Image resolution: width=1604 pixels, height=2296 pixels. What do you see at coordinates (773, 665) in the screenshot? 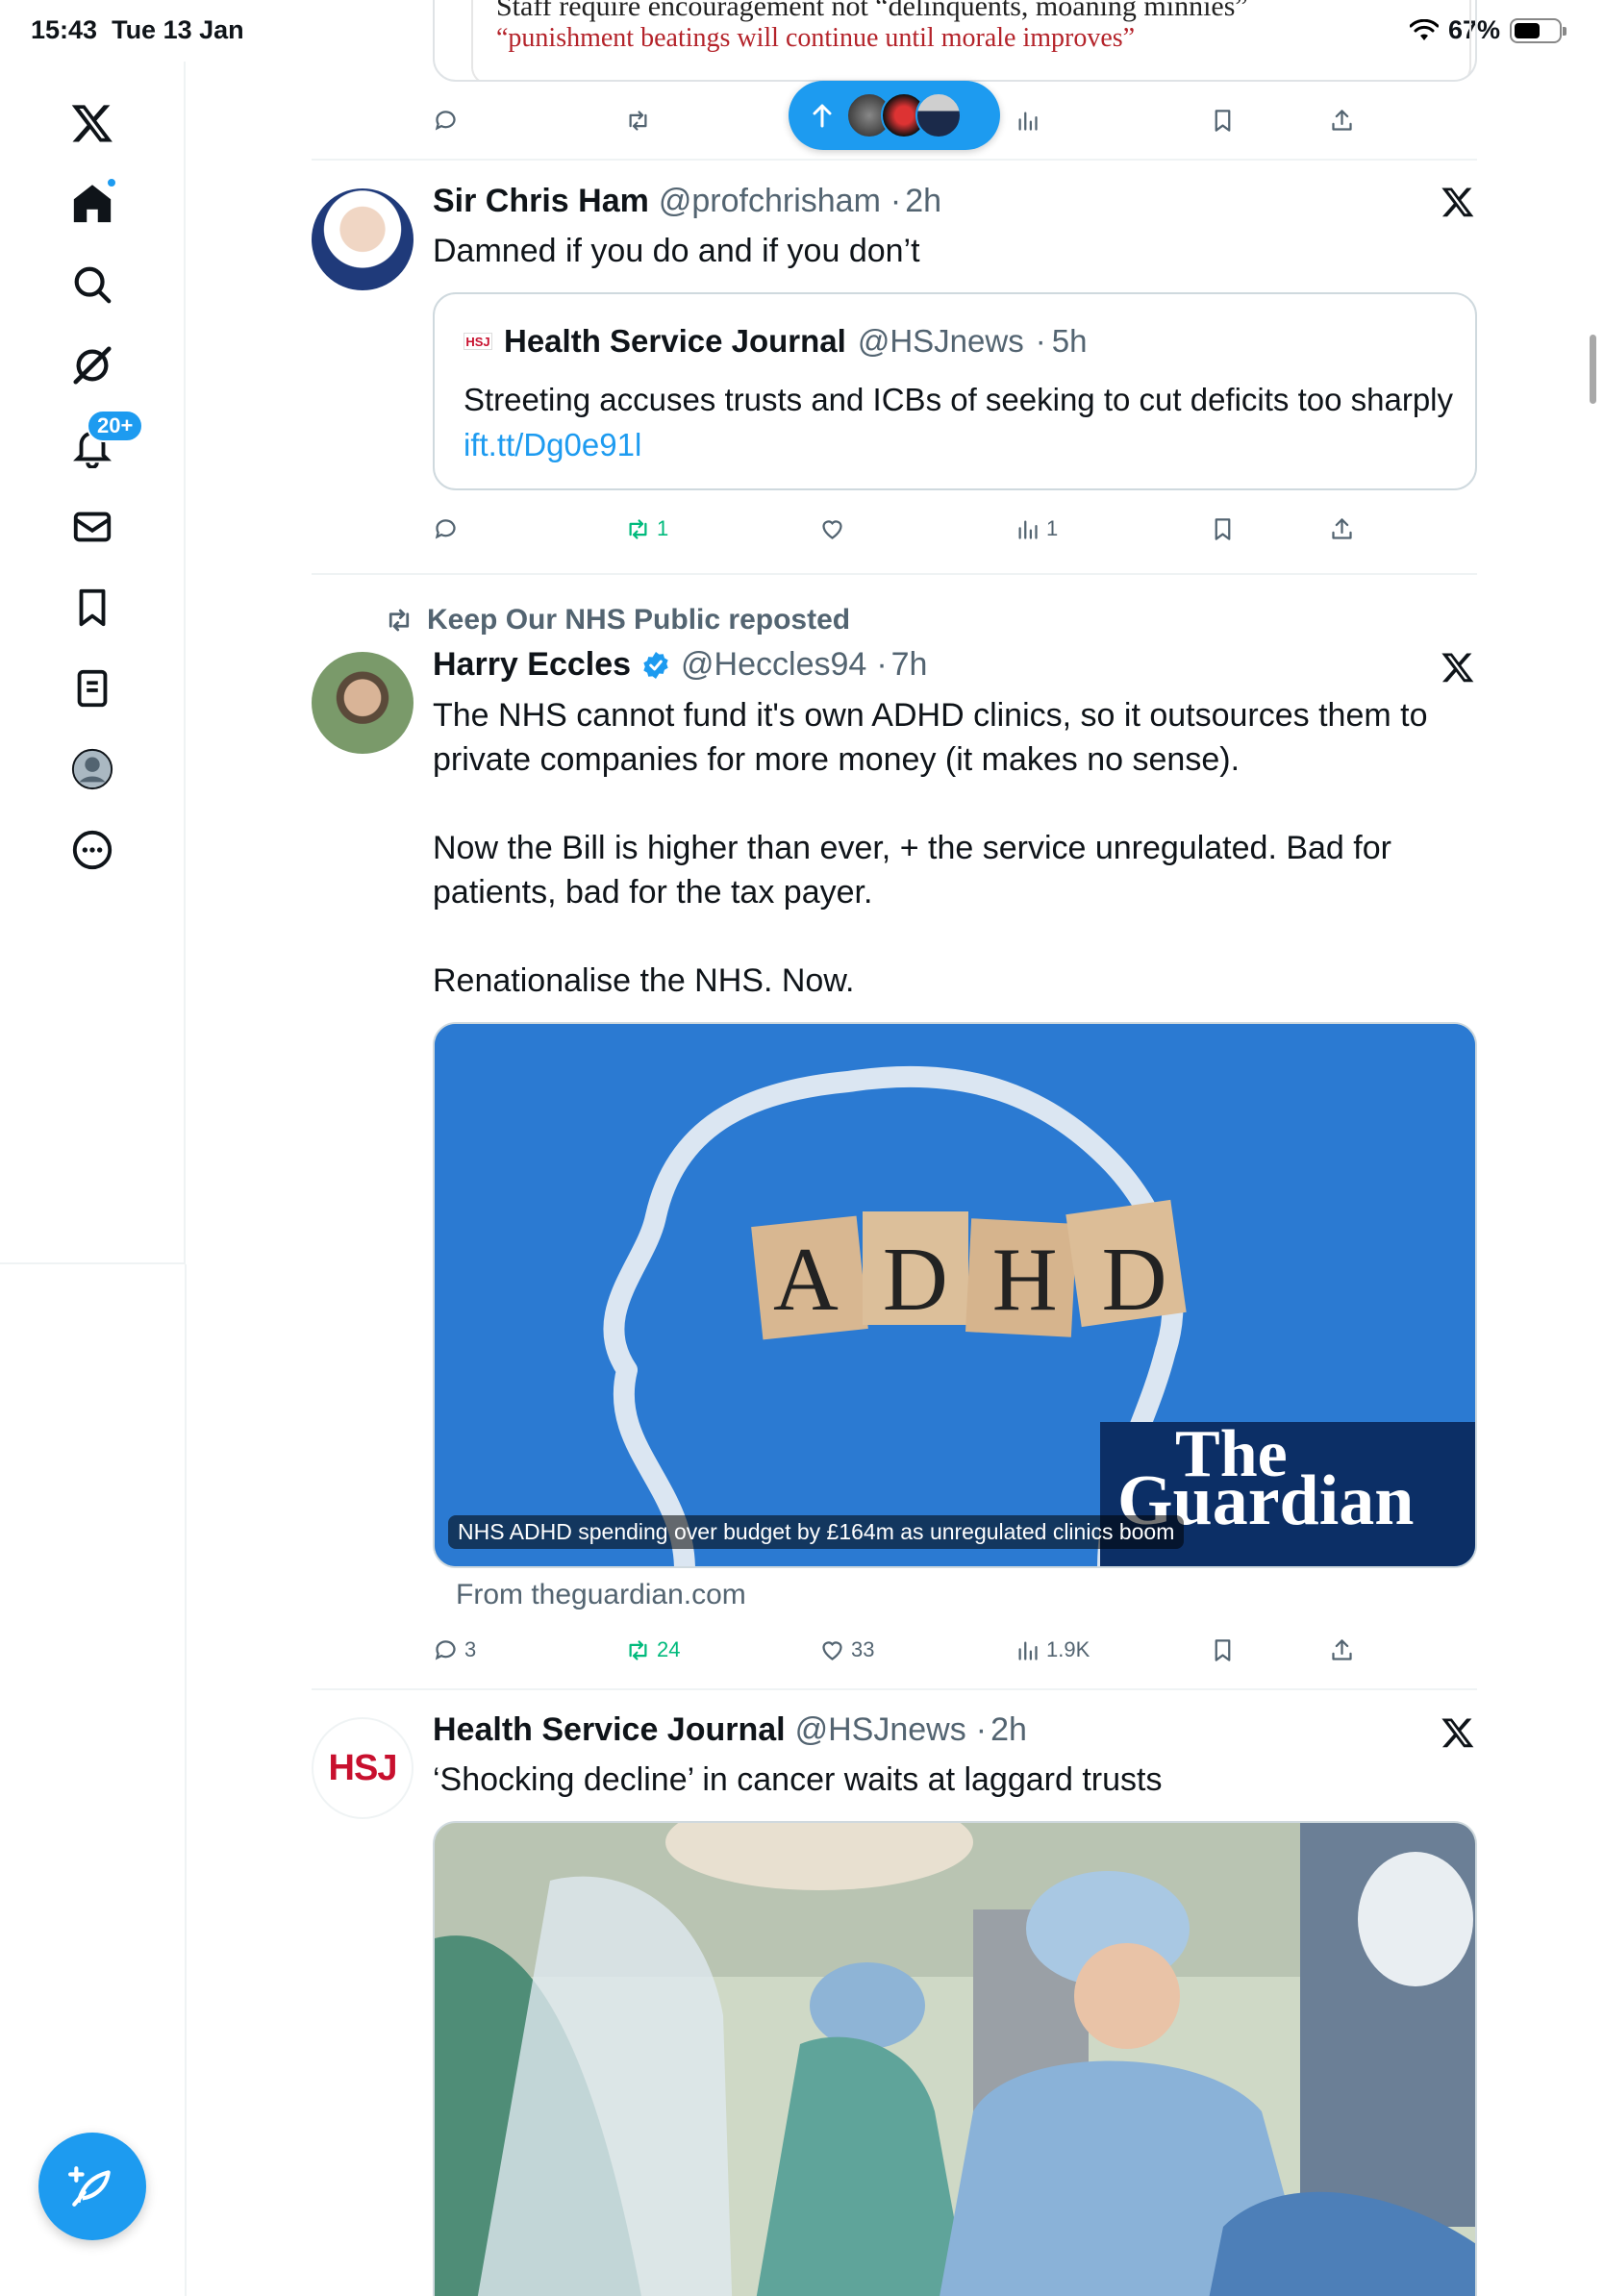
I see `author-handle: @Heccles94` at bounding box center [773, 665].